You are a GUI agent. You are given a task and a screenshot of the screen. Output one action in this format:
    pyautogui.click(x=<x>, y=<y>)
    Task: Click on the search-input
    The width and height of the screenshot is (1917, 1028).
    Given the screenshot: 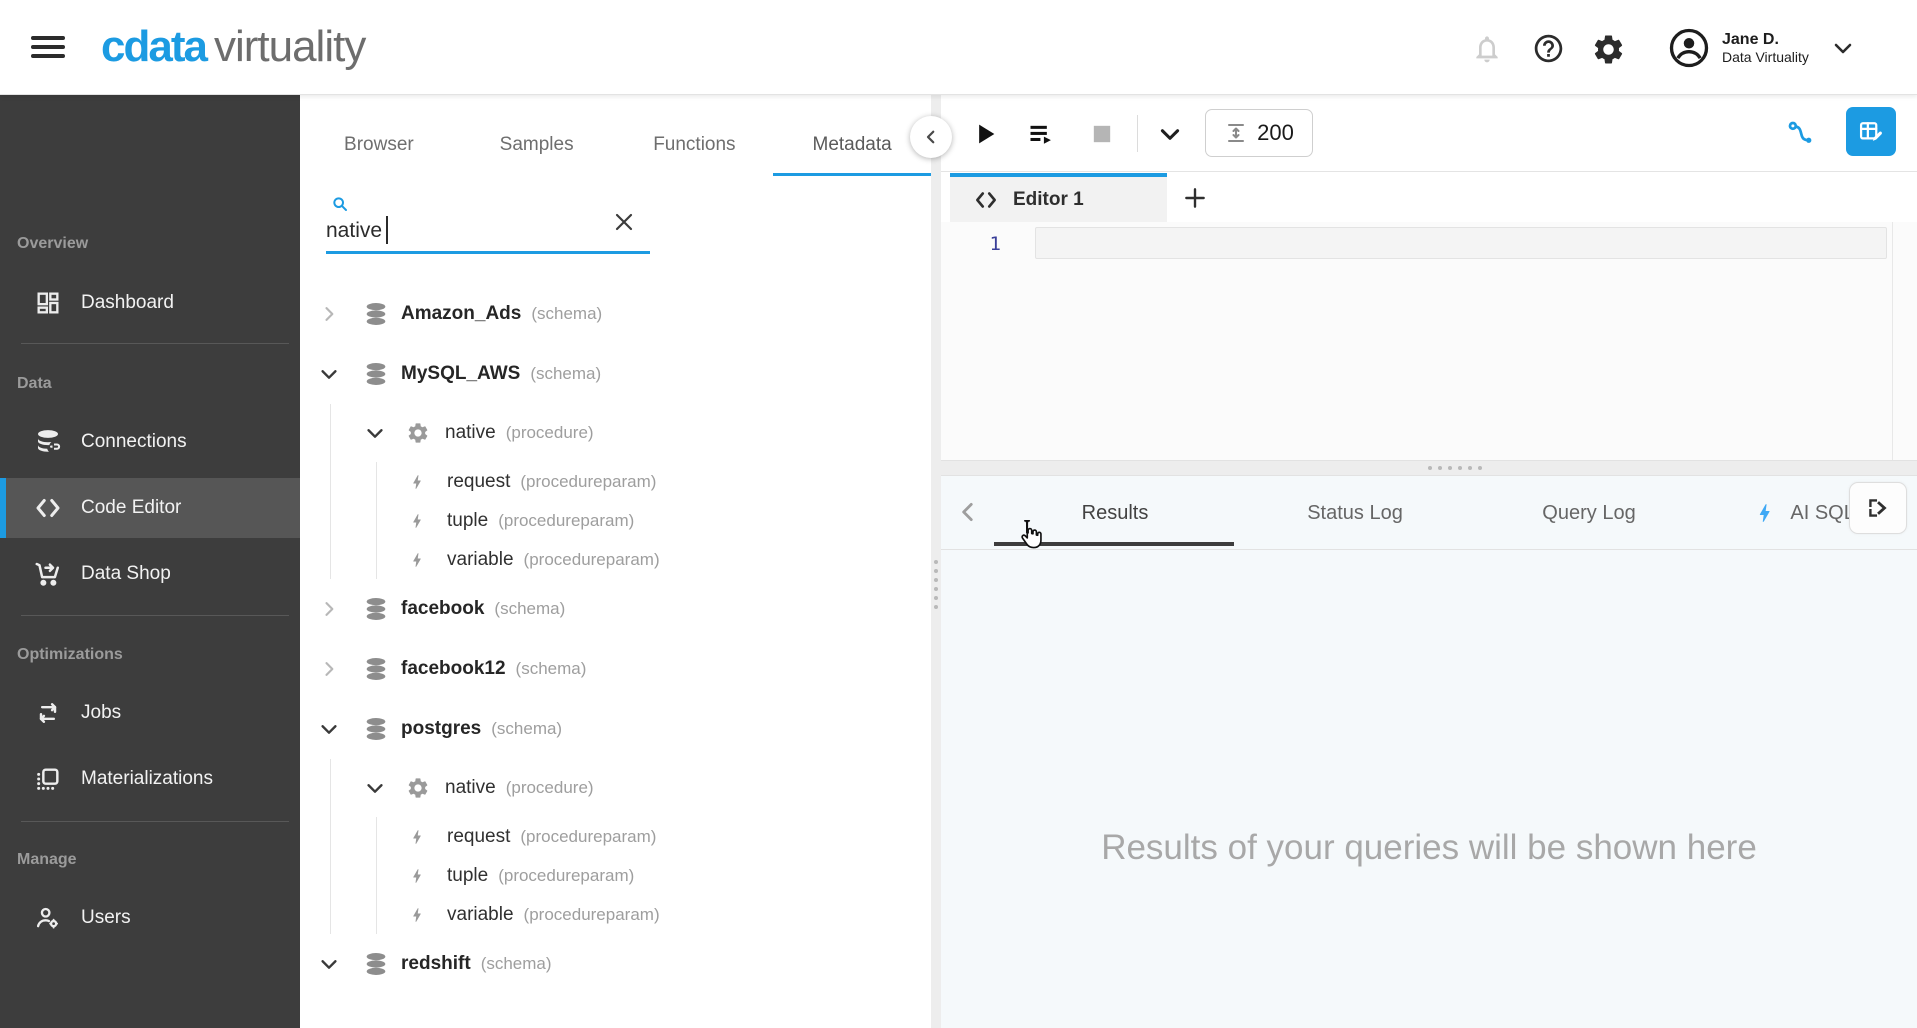 What is the action you would take?
    pyautogui.click(x=461, y=231)
    